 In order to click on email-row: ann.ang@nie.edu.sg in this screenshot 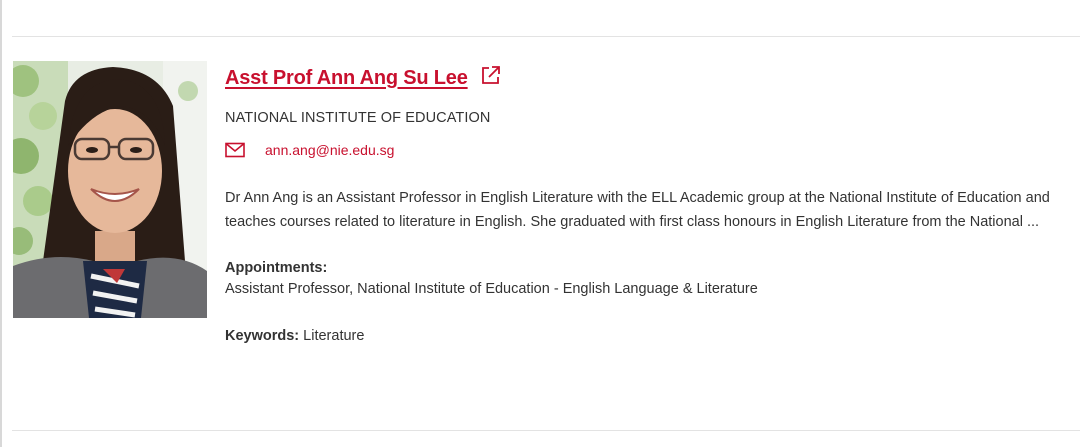, I will do `click(647, 150)`.